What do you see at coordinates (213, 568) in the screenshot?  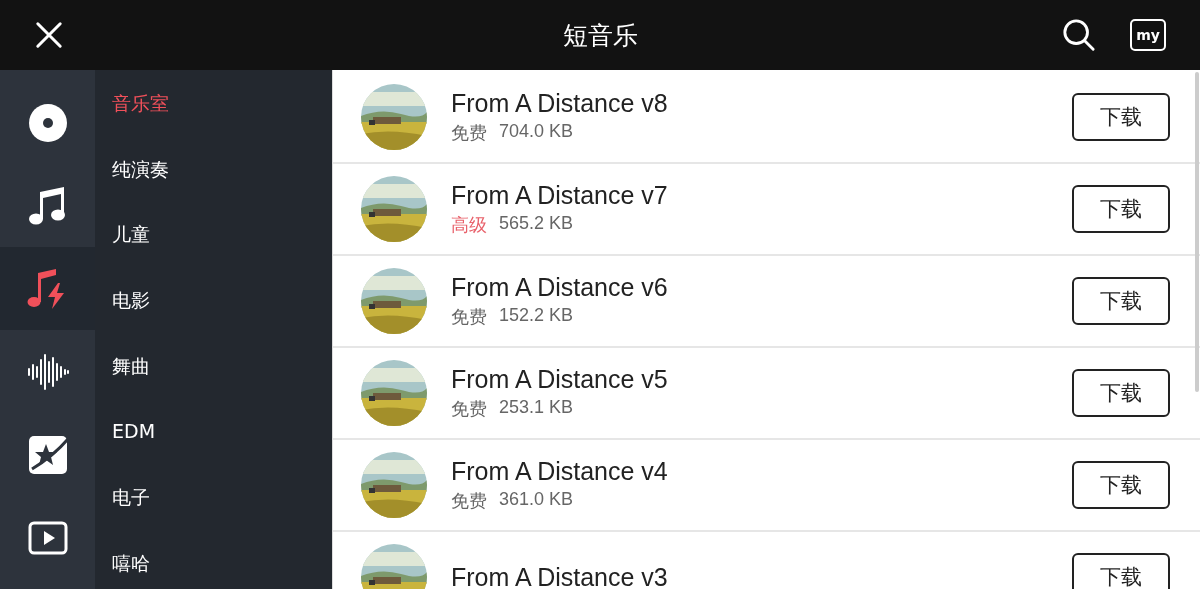 I see `category-item: 嘻哈` at bounding box center [213, 568].